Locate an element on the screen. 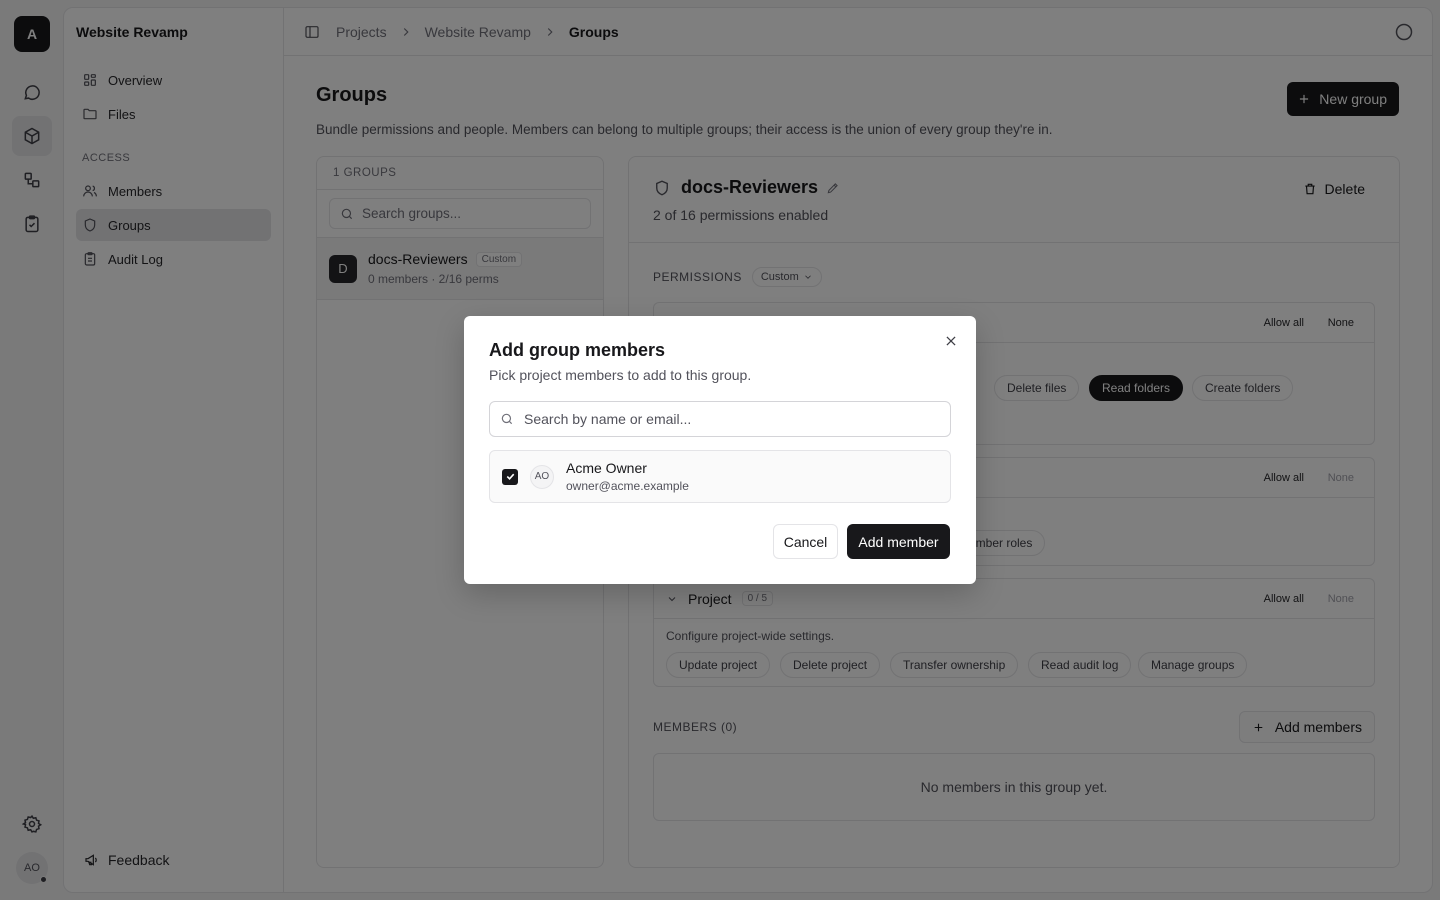  cancel-button: Cancel is located at coordinates (805, 541).